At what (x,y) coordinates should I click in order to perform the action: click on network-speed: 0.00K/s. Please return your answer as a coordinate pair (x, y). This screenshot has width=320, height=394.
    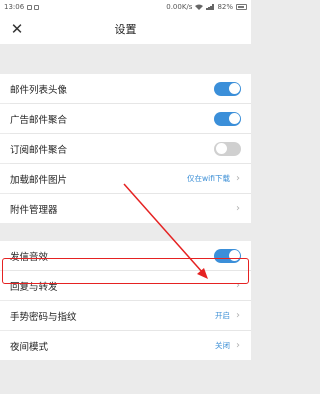
    Looking at the image, I should click on (179, 7).